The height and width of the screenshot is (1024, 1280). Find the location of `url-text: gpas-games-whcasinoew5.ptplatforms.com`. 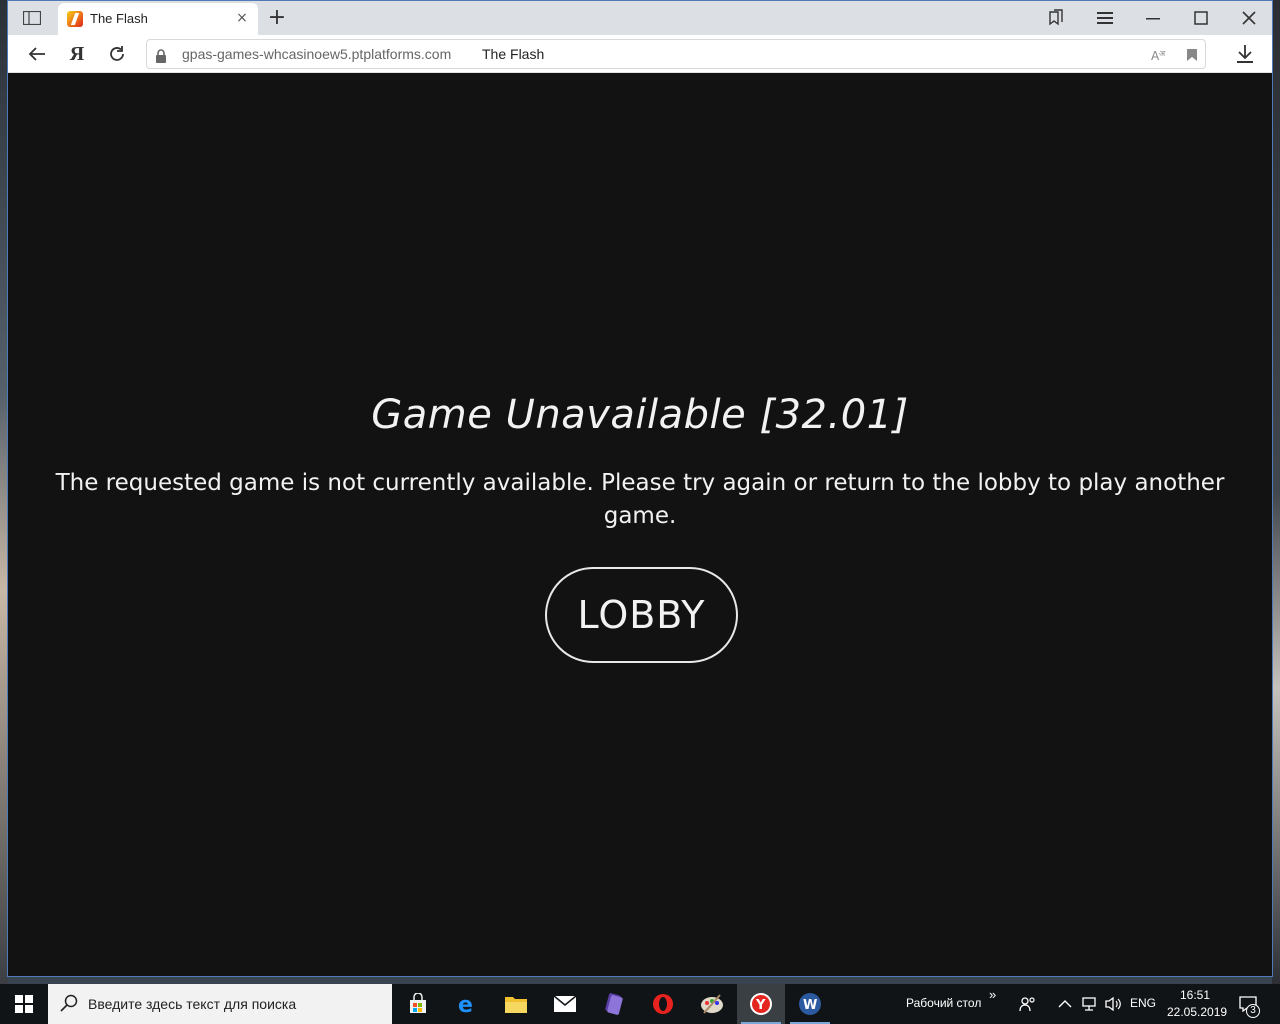

url-text: gpas-games-whcasinoew5.ptplatforms.com is located at coordinates (317, 54).